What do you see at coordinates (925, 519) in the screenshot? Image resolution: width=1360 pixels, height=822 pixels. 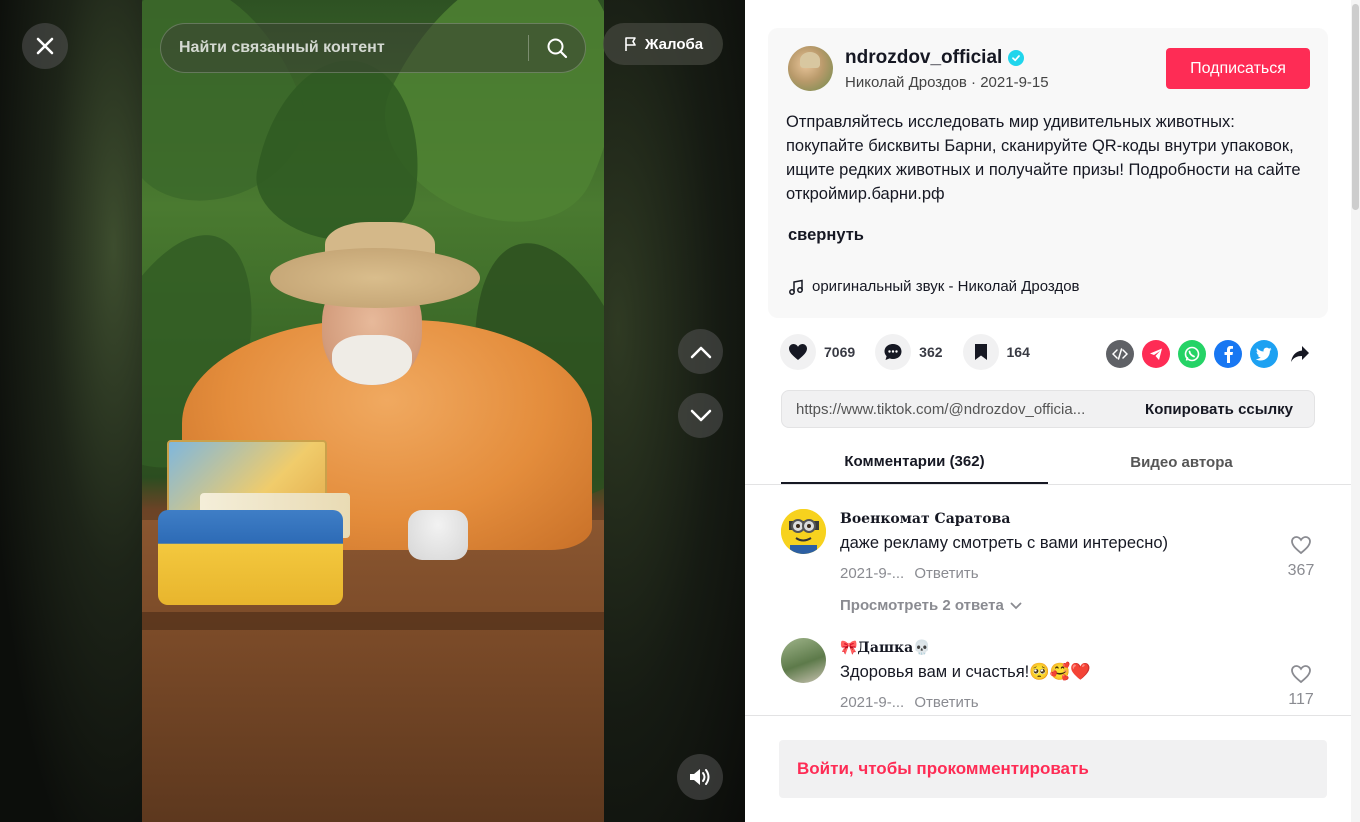 I see `comment-author: Военкомат Саратова` at bounding box center [925, 519].